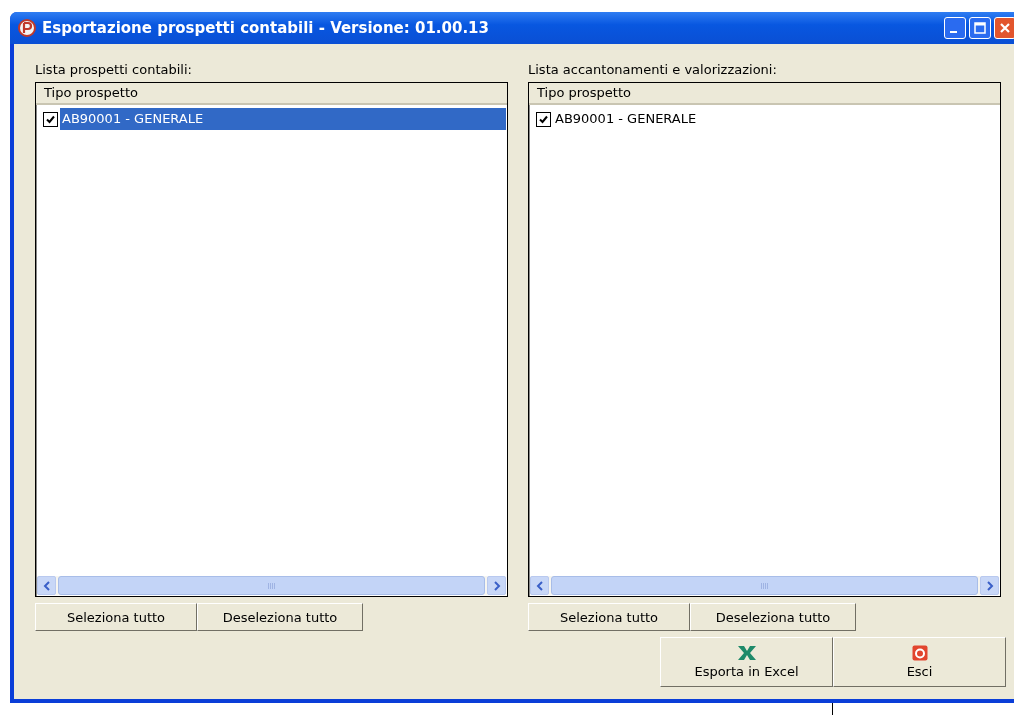 The image size is (1014, 715). I want to click on export-excel-button: Esporta in Excel, so click(746, 662).